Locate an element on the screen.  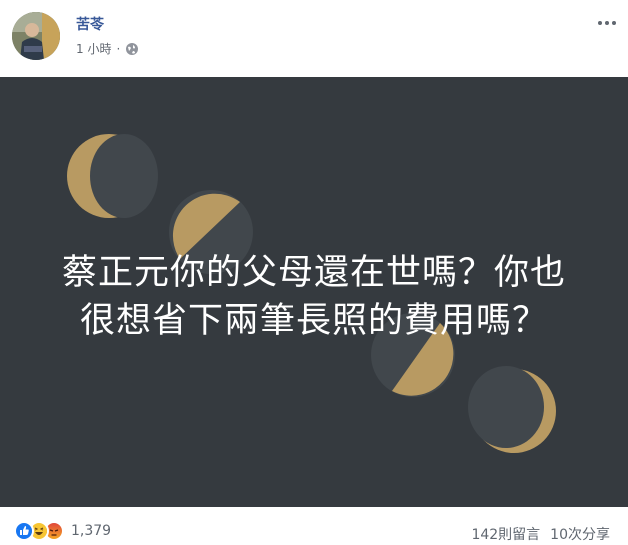
share-count: 10次分享 is located at coordinates (580, 534).